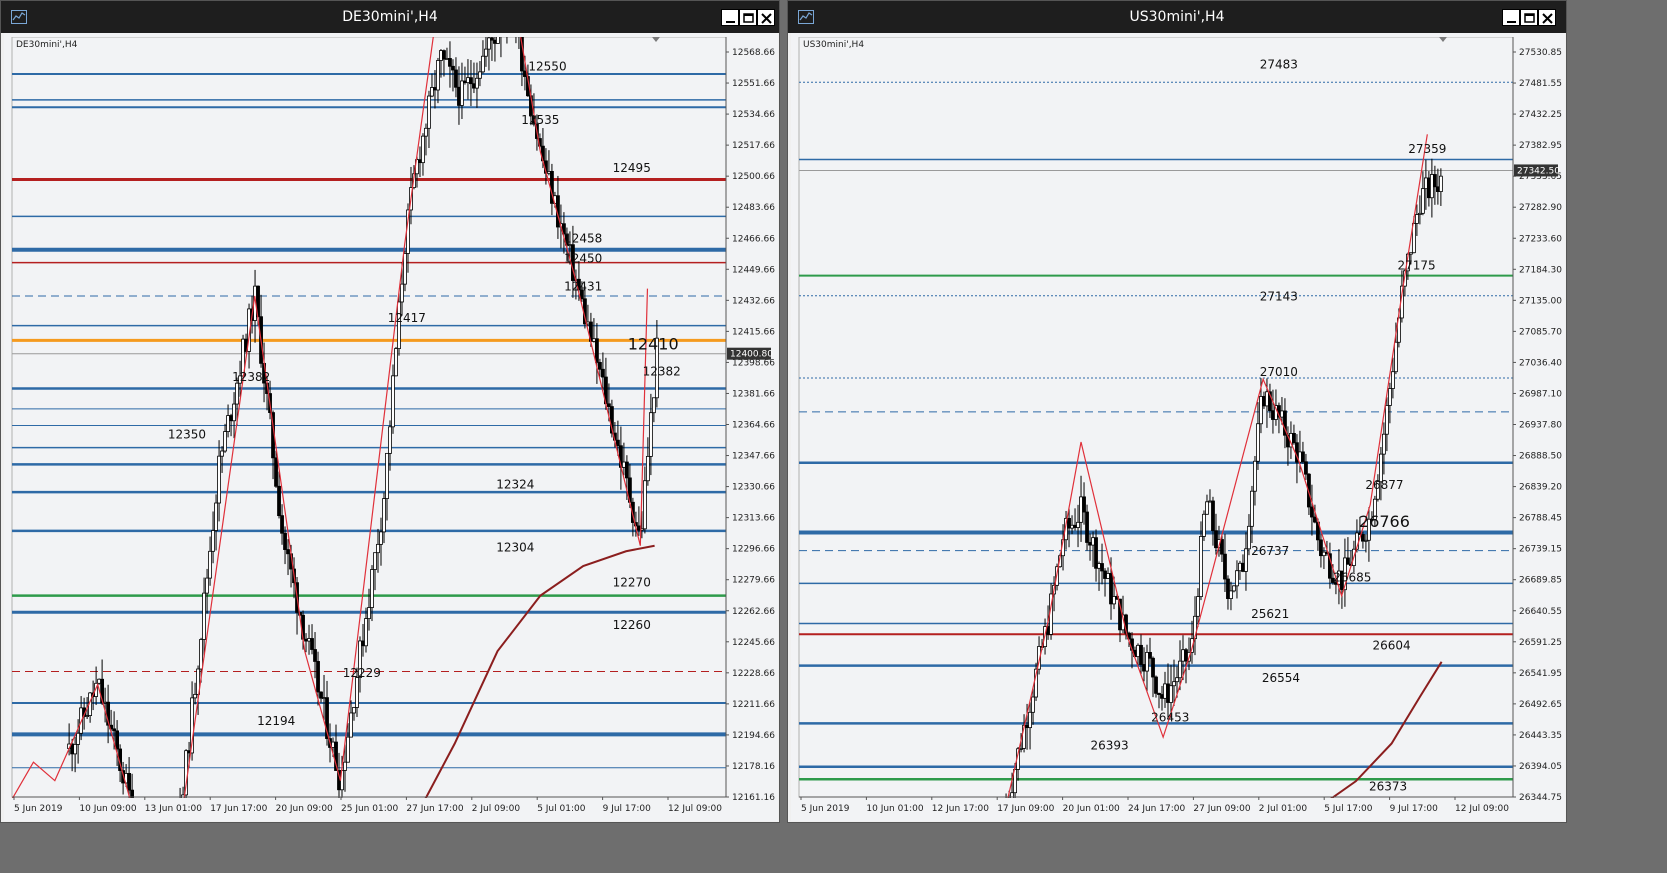  Describe the element at coordinates (753, 581) in the screenshot. I see `price-tick-label: 12279.66` at that location.